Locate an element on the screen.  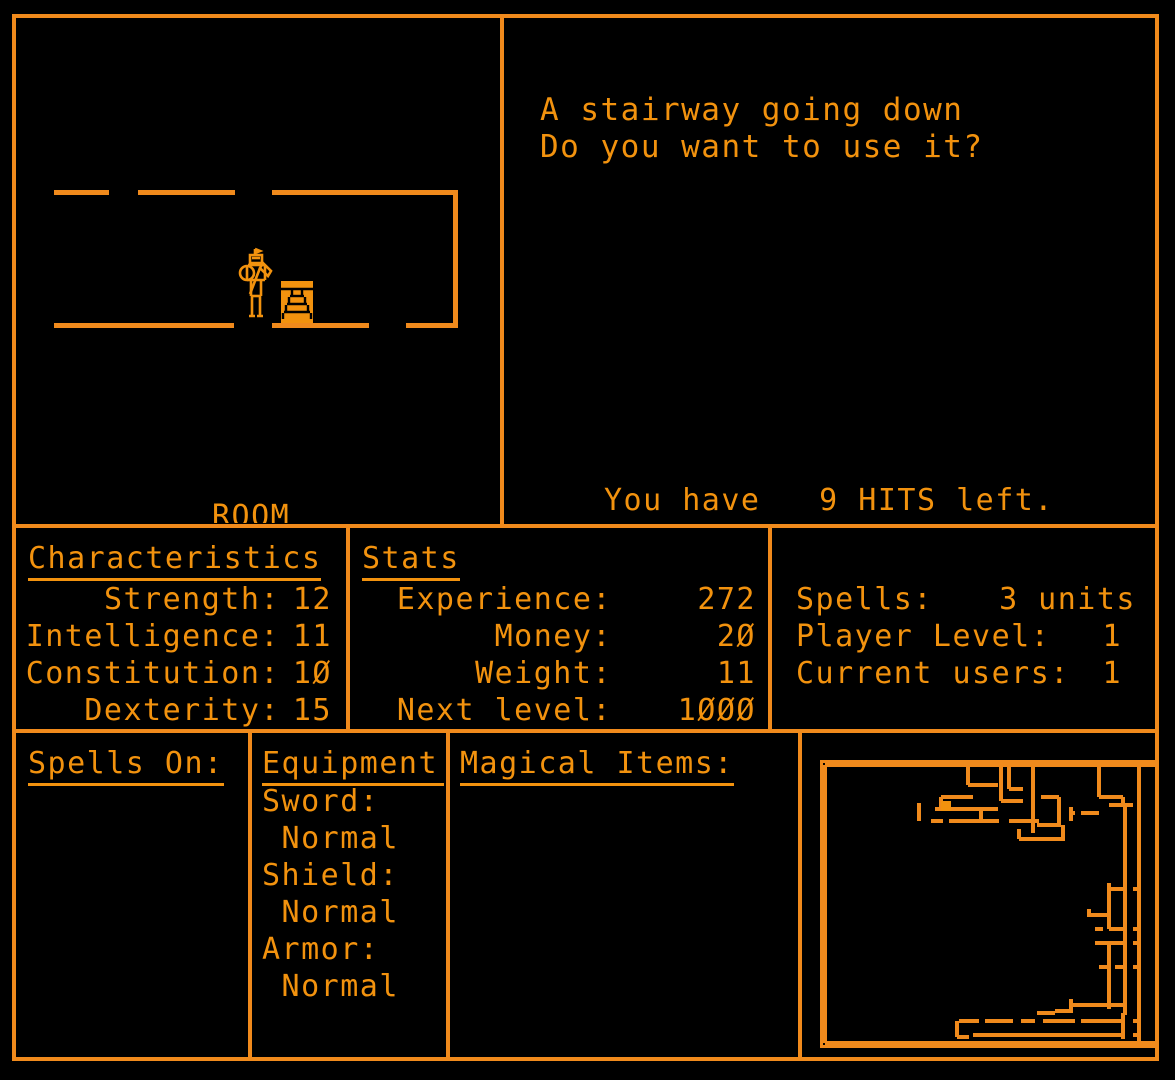
spells-on-title: Spells On: is located at coordinates (126, 765).